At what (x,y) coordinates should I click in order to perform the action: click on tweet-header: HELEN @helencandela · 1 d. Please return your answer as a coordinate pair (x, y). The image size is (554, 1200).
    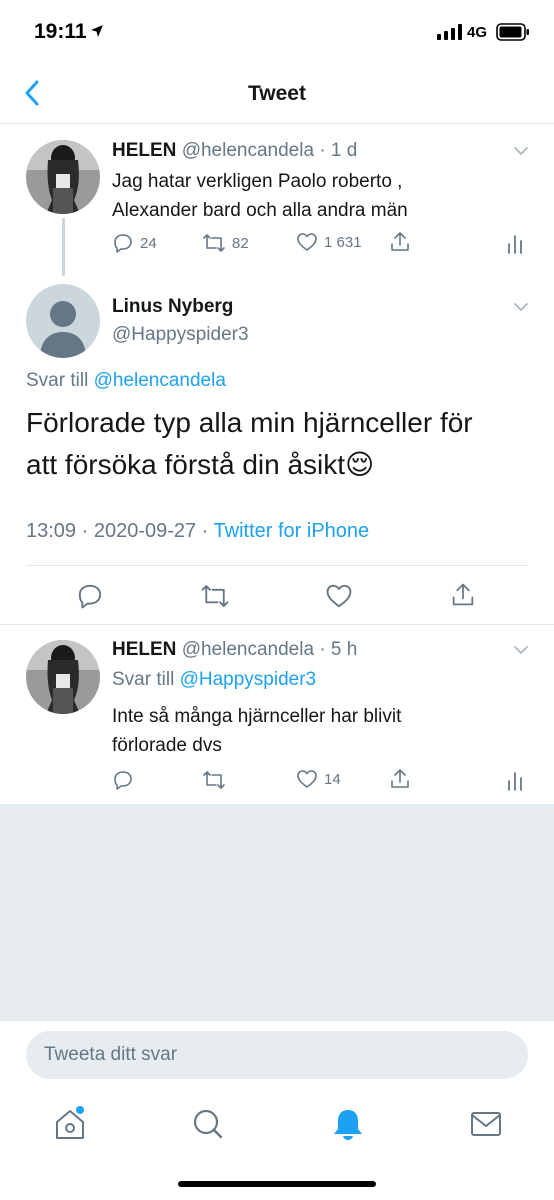
    Looking at the image, I should click on (234, 151).